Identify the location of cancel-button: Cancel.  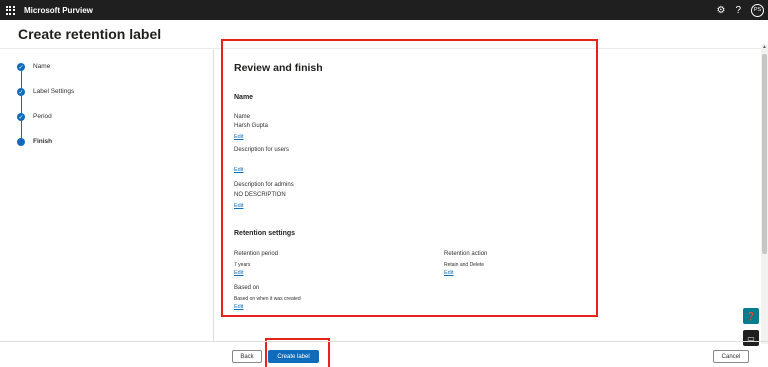
(731, 356).